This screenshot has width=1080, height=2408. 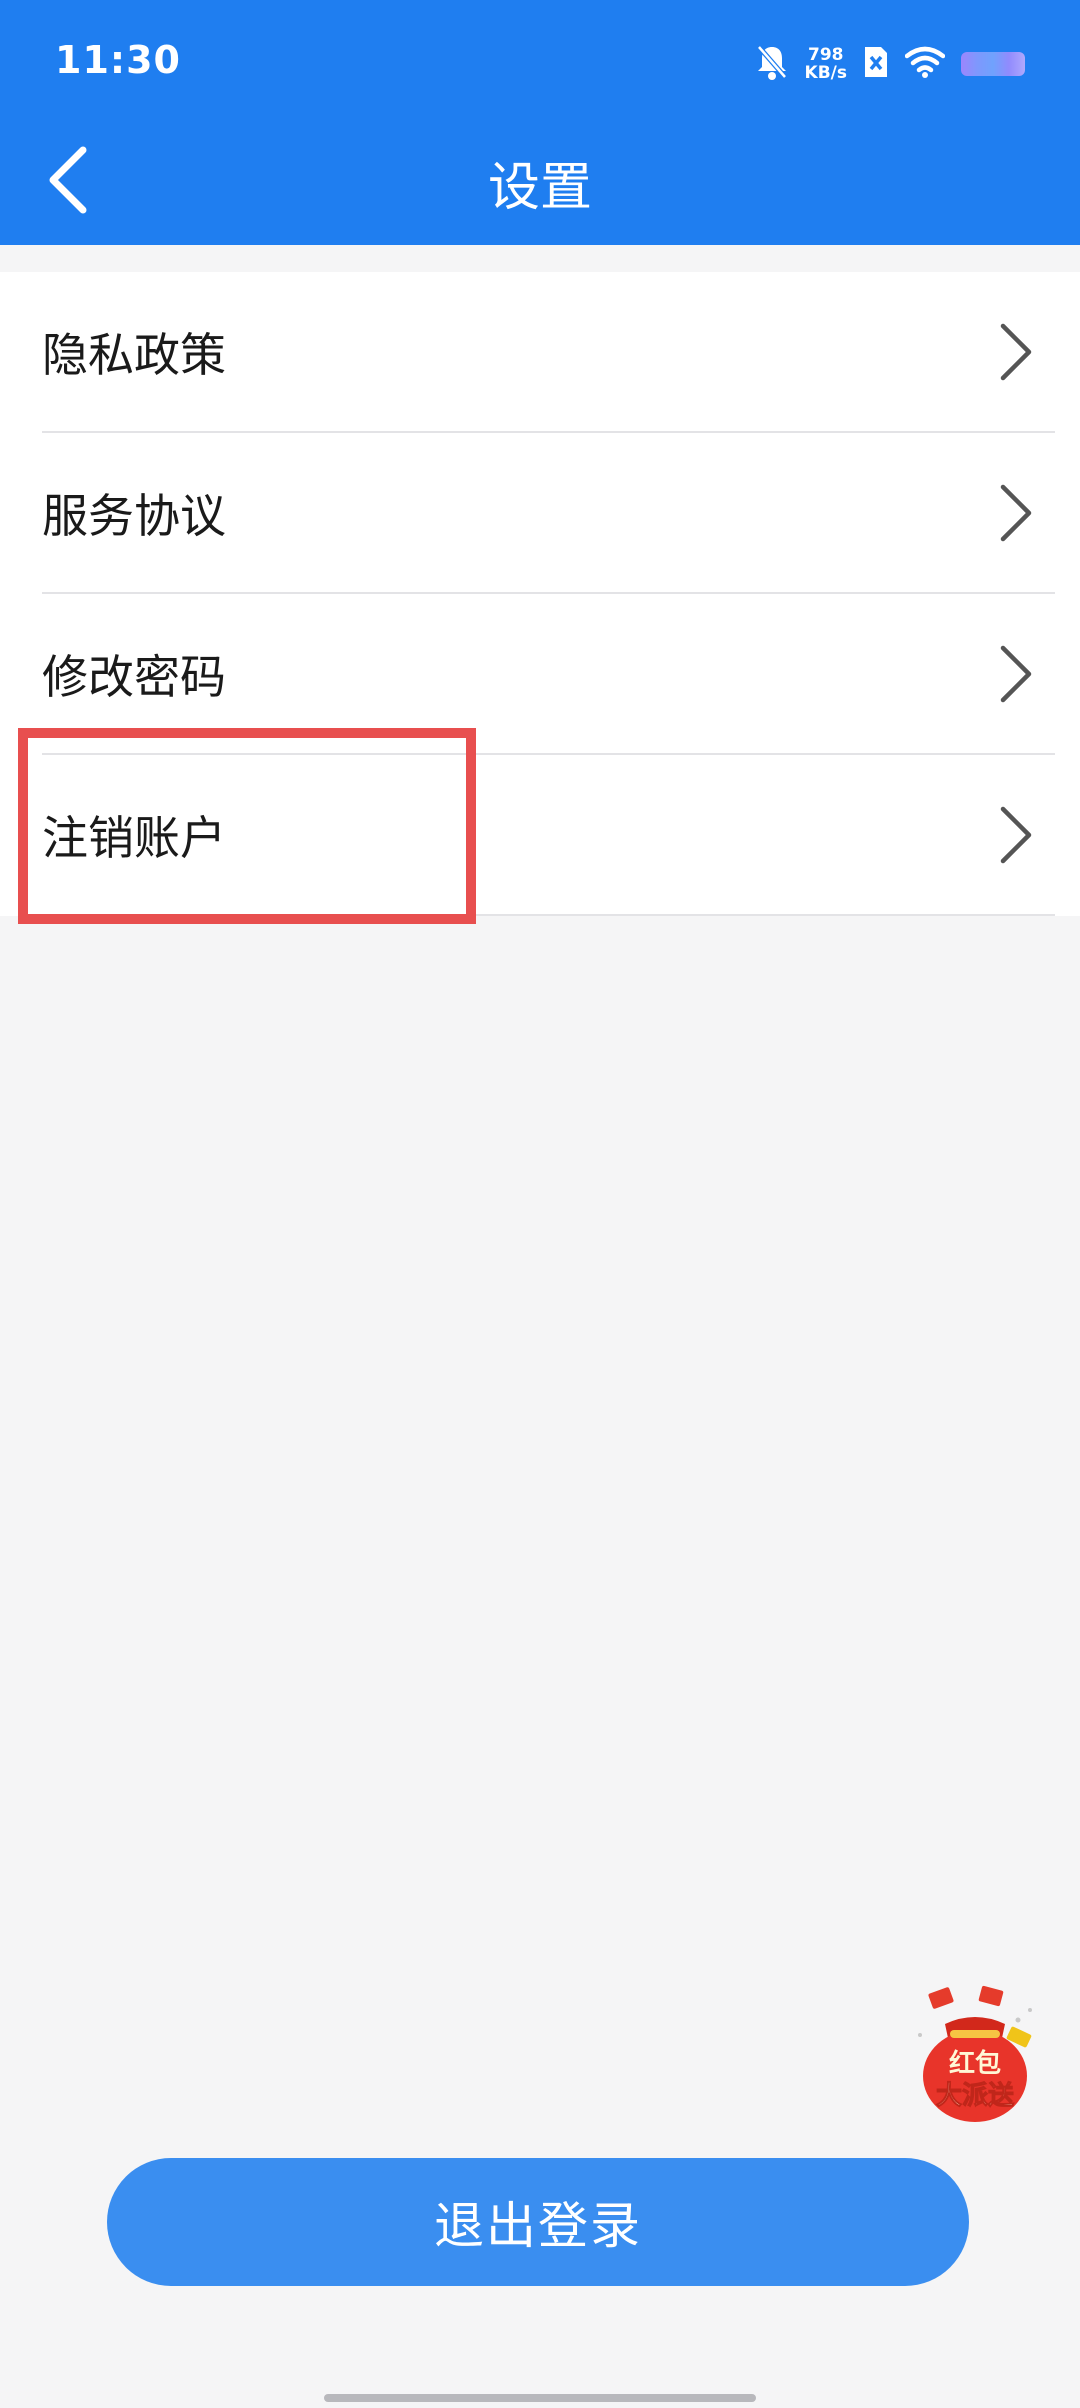 I want to click on menu-item-service-agreement: 服务协议, so click(x=548, y=513).